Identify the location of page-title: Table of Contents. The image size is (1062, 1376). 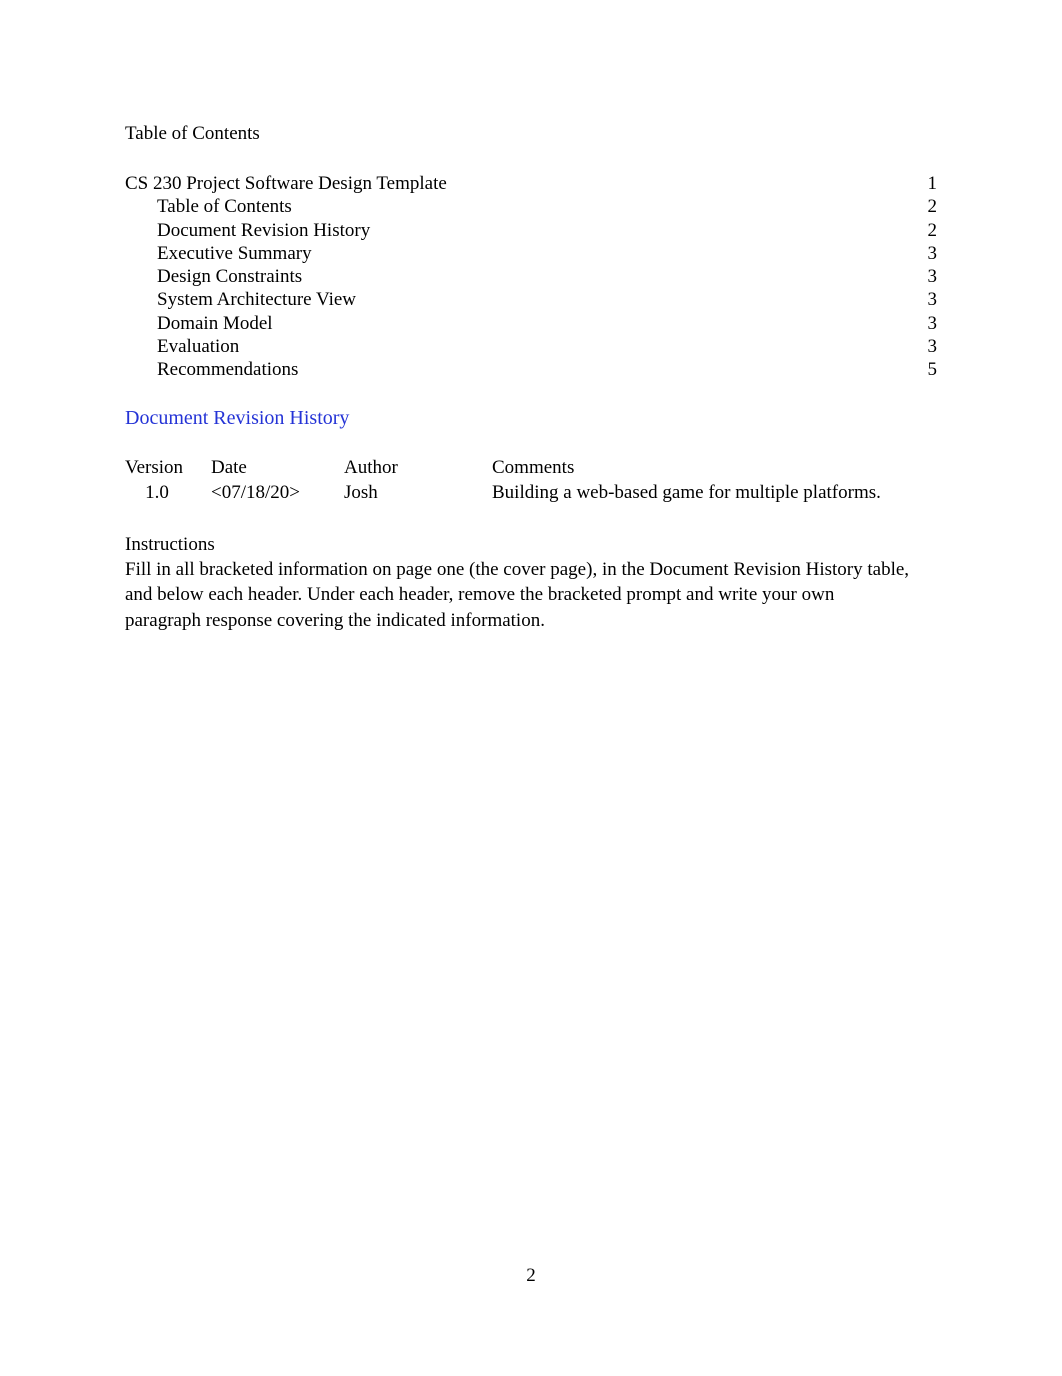
(192, 133).